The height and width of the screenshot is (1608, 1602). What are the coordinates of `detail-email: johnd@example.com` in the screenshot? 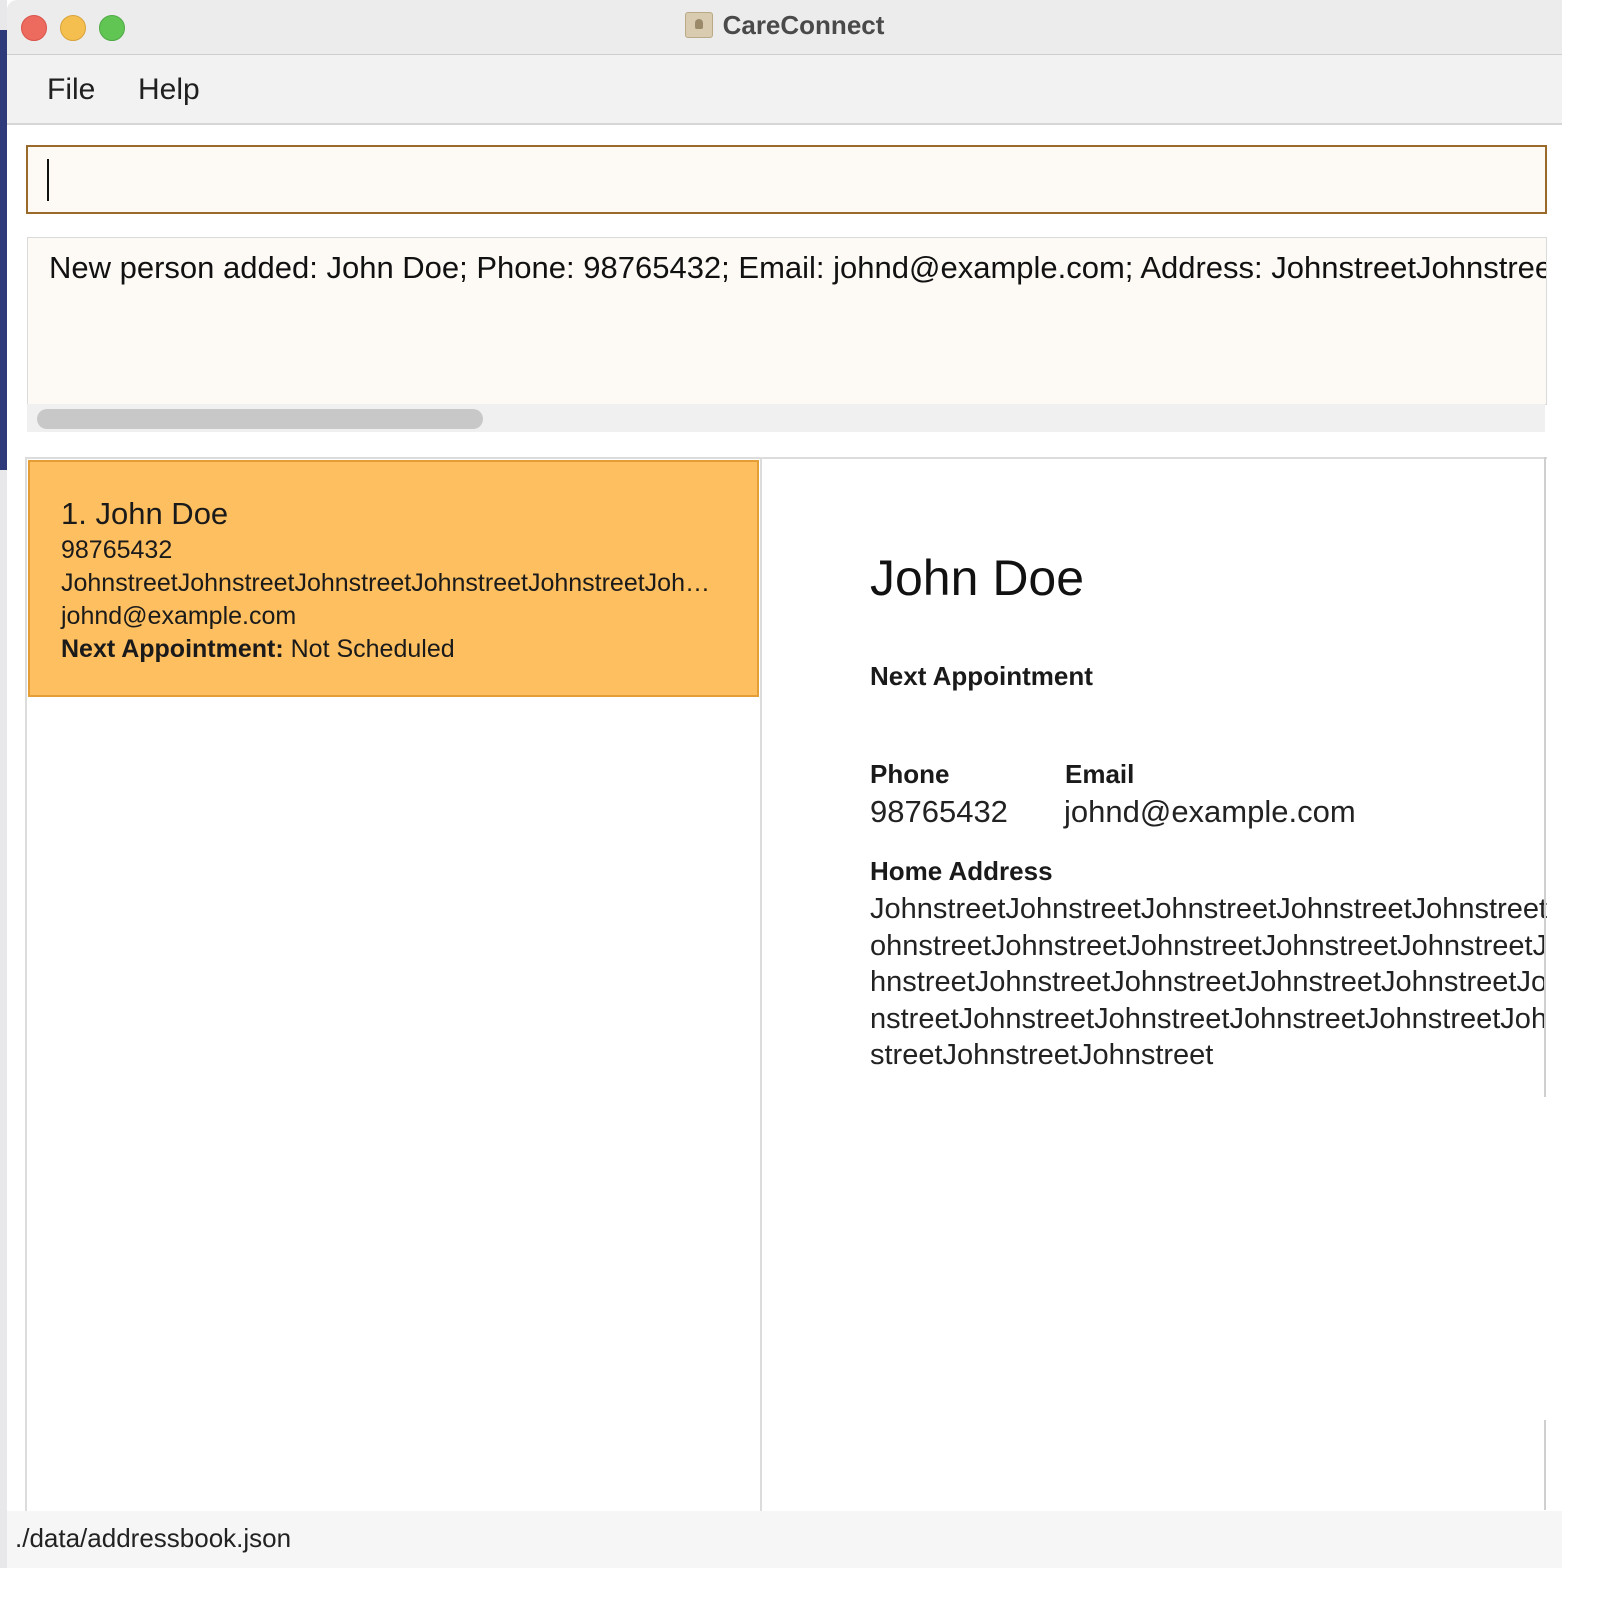 It's located at (1210, 811).